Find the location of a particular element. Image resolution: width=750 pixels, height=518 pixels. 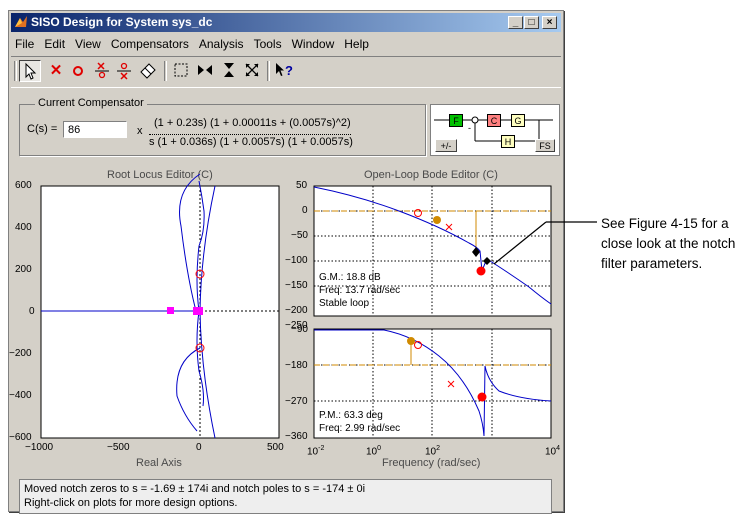

annotation-line-2: close look at the notch is located at coordinates (668, 243).